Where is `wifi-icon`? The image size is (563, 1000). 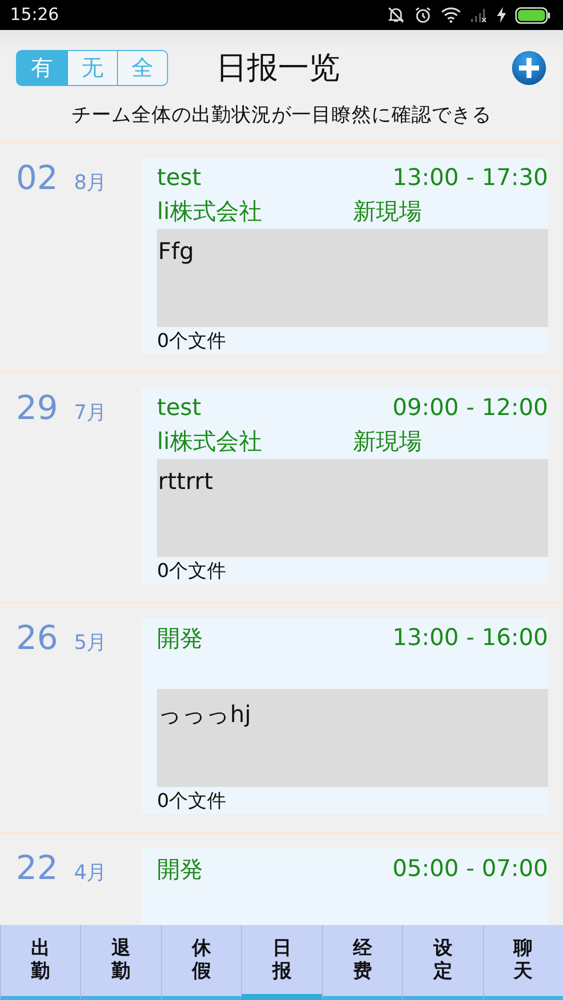 wifi-icon is located at coordinates (451, 15).